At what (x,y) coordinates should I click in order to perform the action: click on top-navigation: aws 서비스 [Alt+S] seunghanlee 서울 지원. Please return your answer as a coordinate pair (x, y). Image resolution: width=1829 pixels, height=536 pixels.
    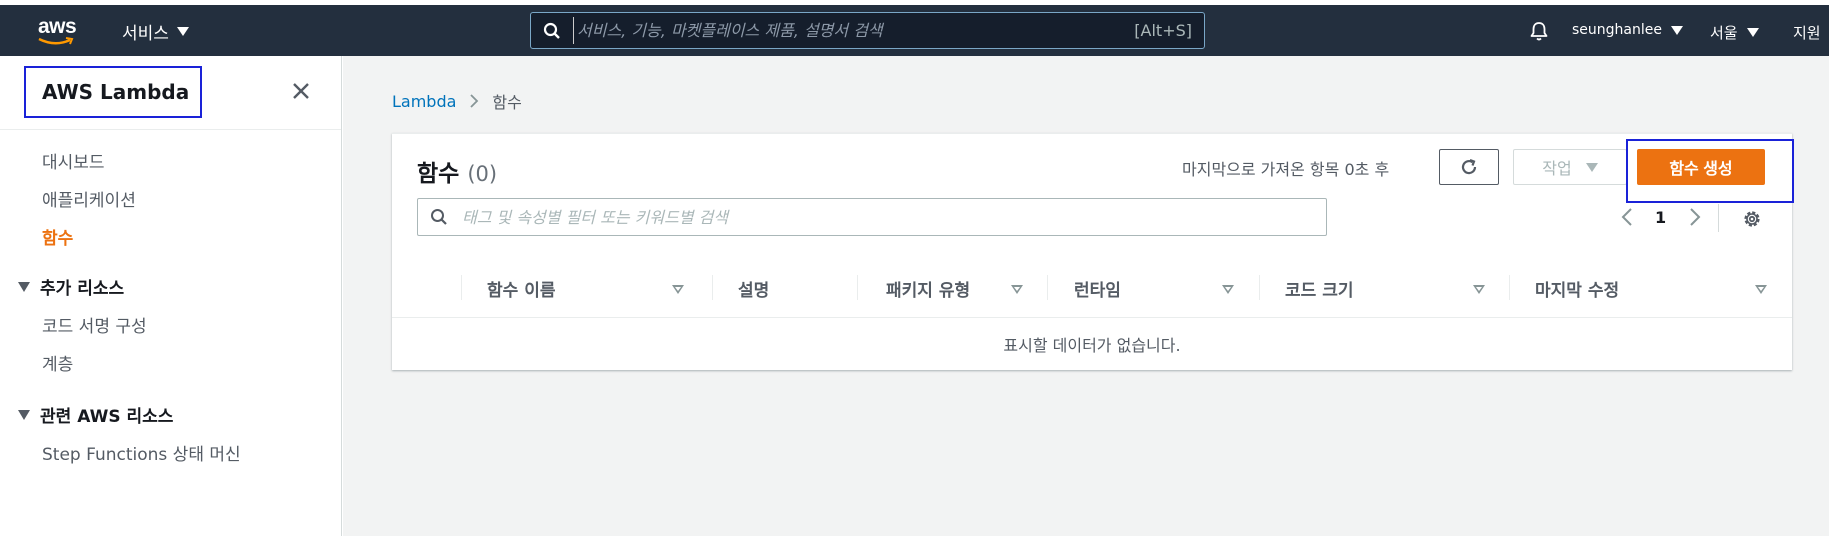
    Looking at the image, I should click on (914, 28).